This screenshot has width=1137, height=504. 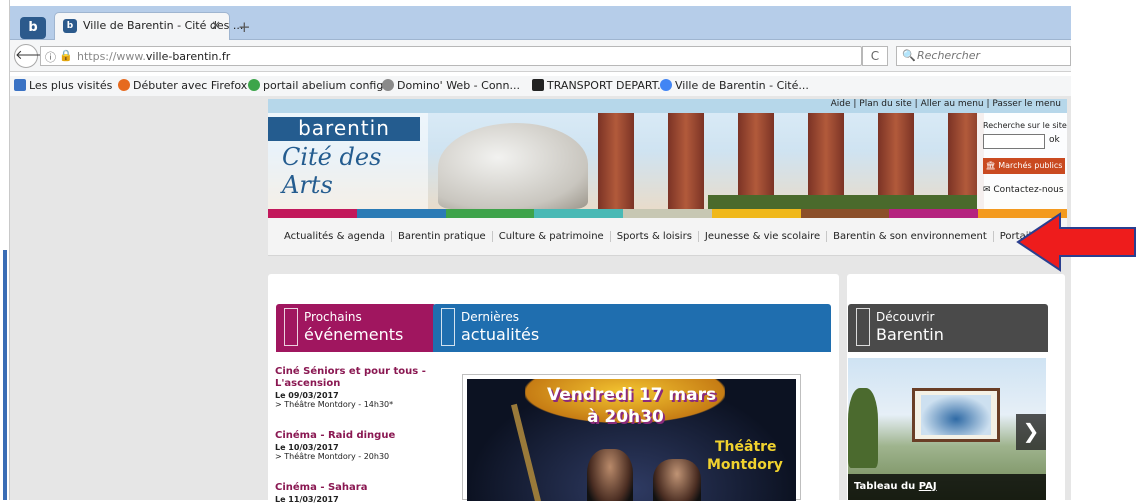 I want to click on discover-head-line1: Découvrir, so click(x=905, y=317).